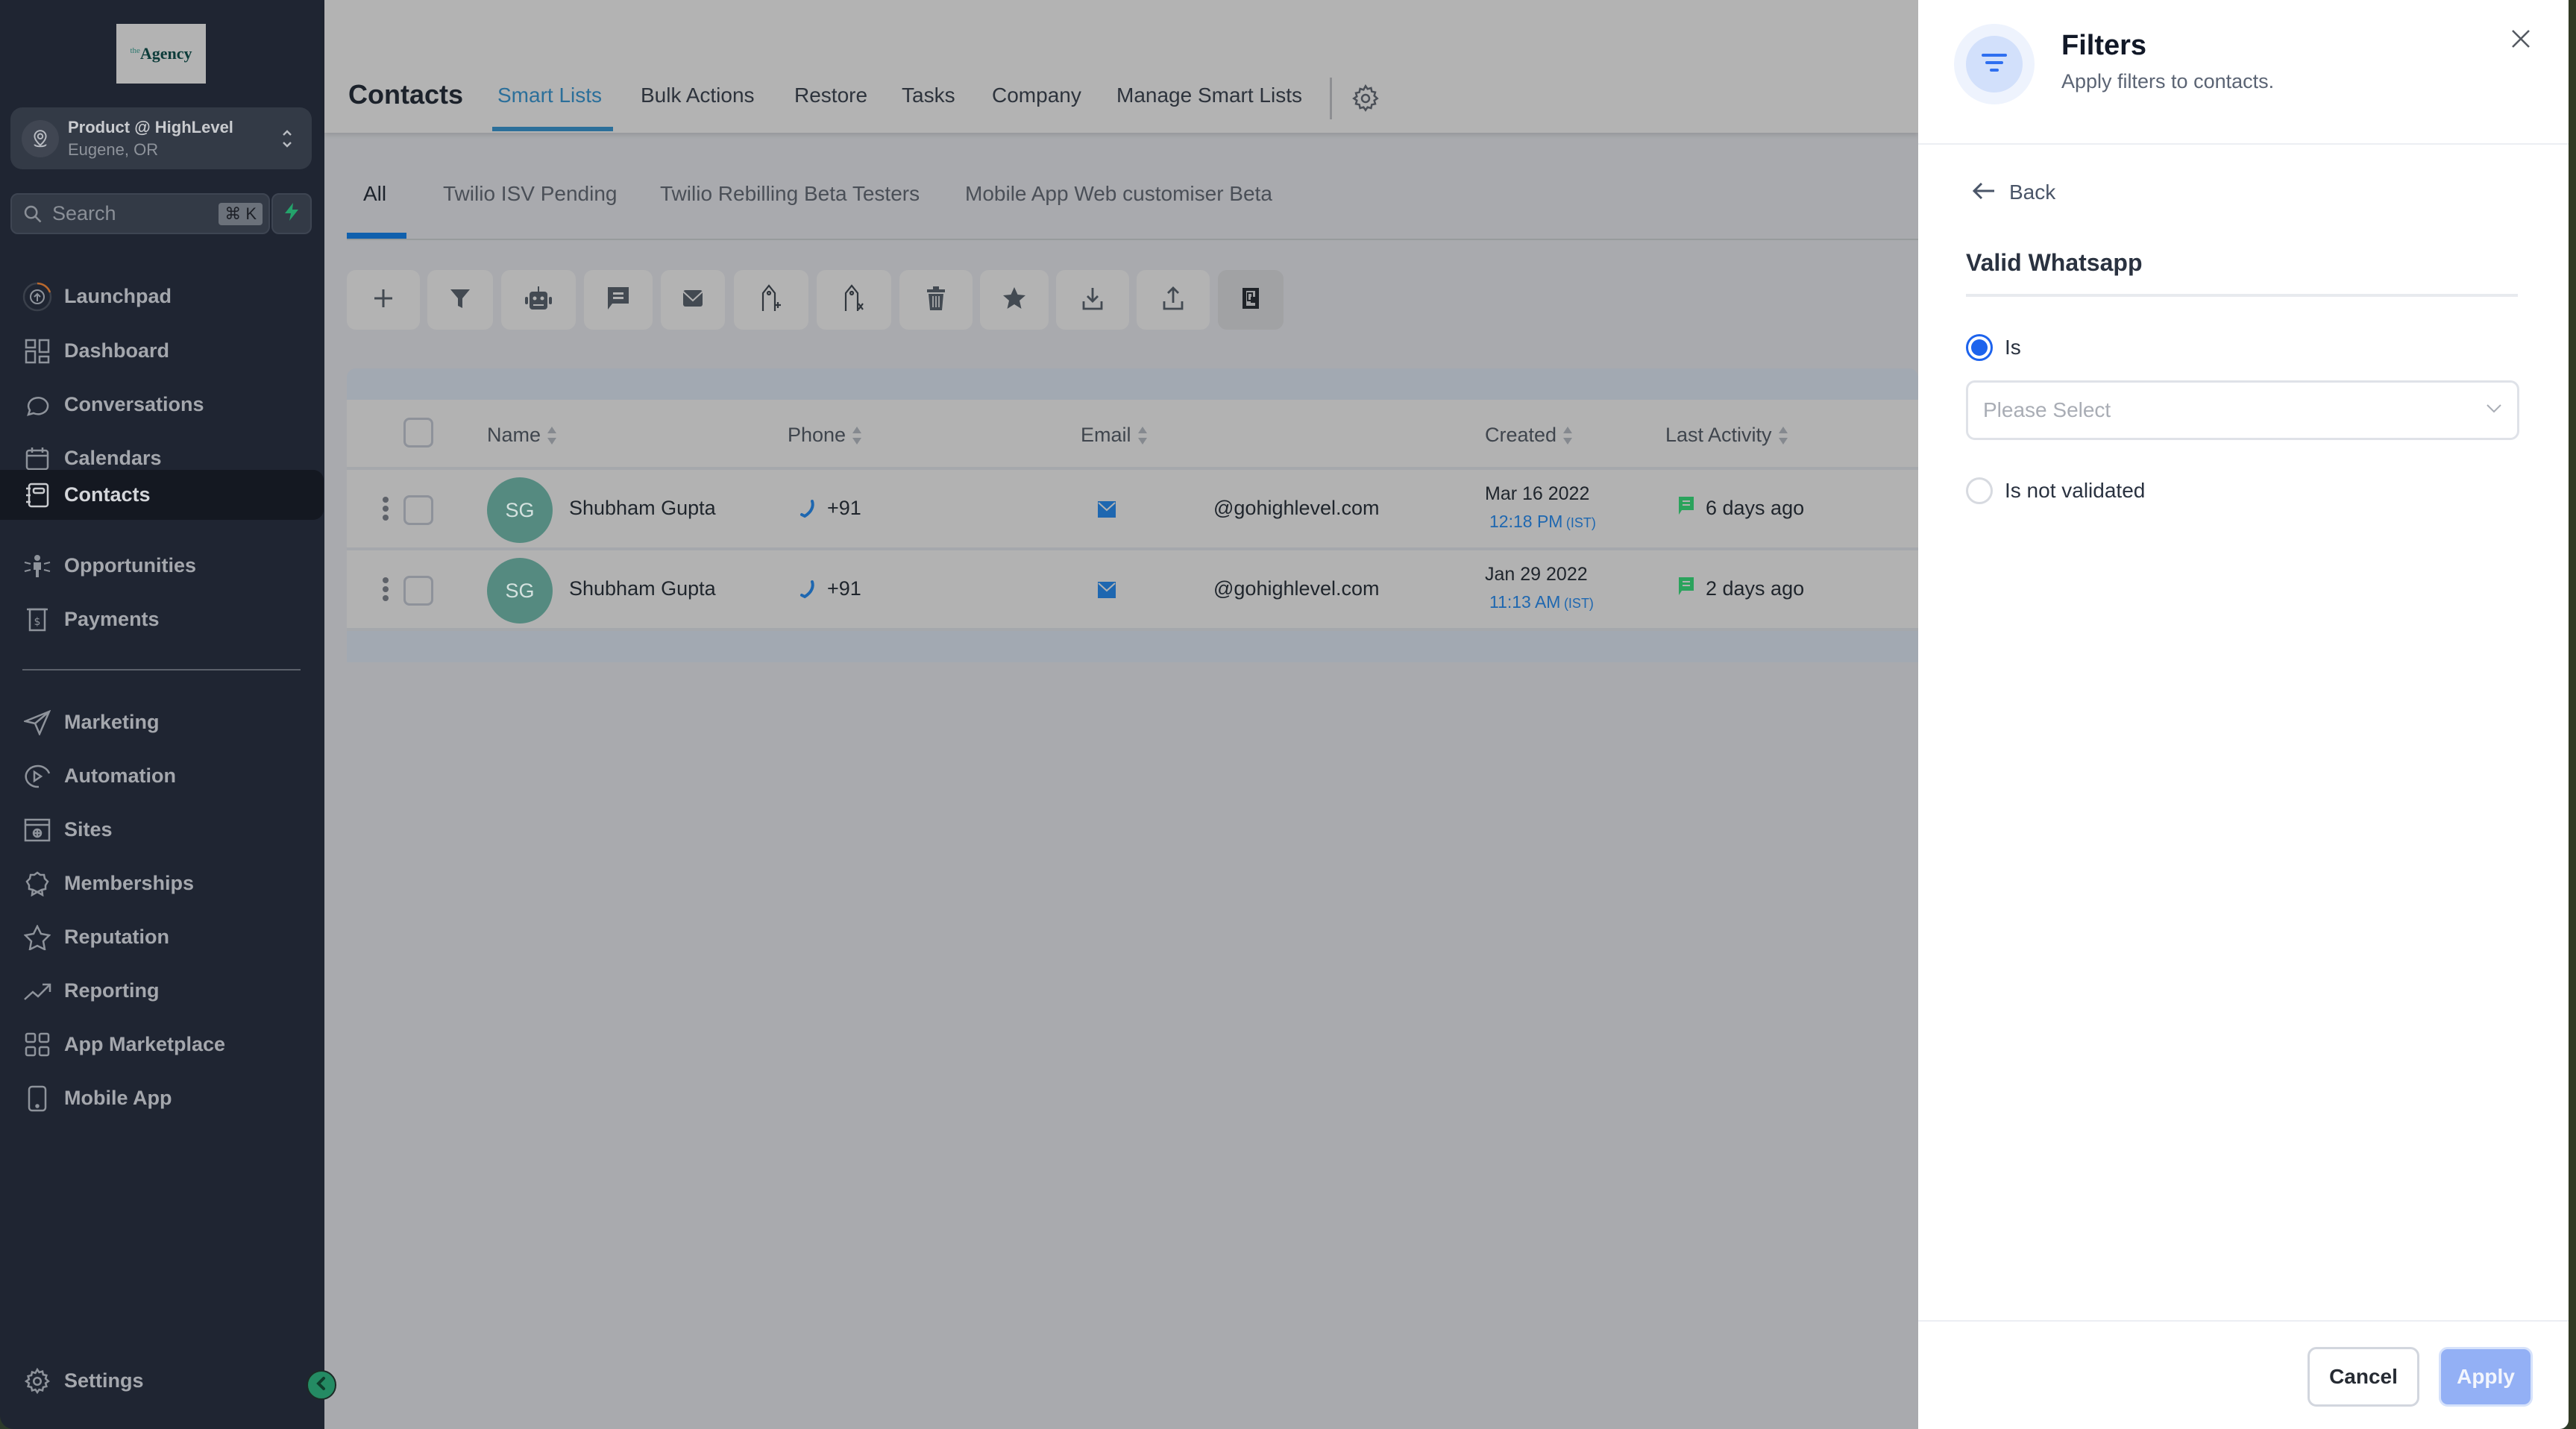 The image size is (2576, 1429). What do you see at coordinates (844, 508) in the screenshot?
I see `contact-phone: +91` at bounding box center [844, 508].